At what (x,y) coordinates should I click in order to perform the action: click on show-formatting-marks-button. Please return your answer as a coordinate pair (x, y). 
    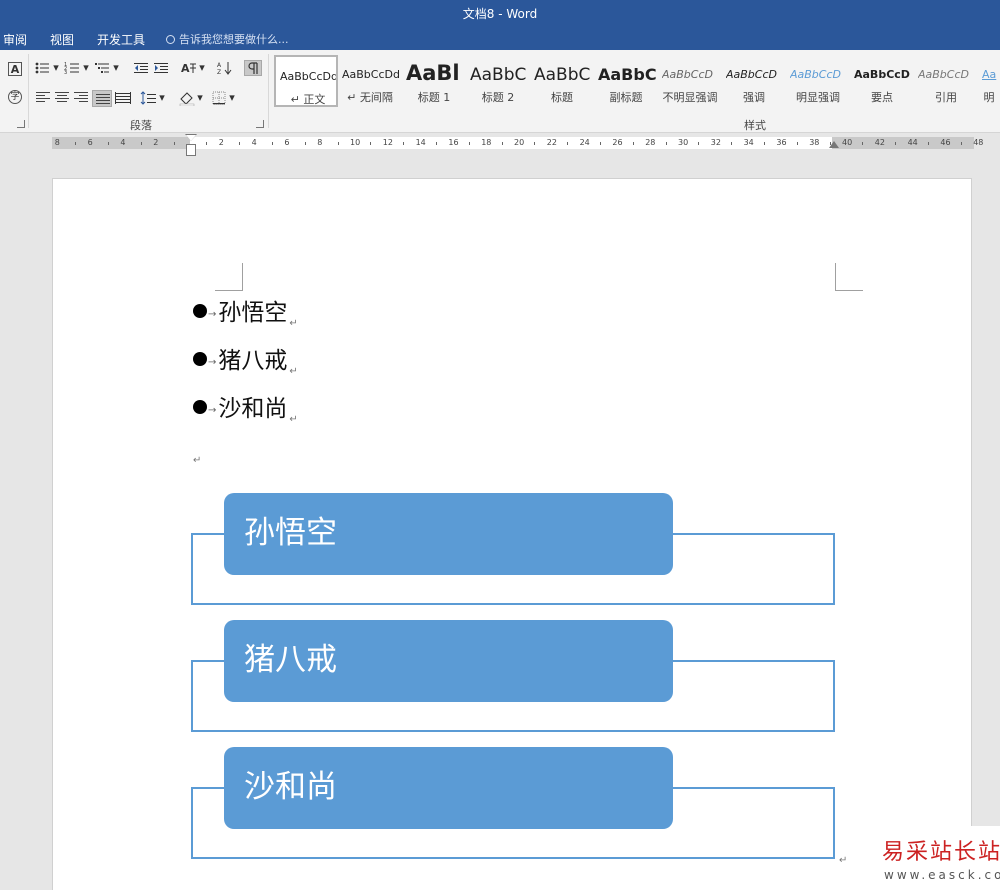
    Looking at the image, I should click on (253, 68).